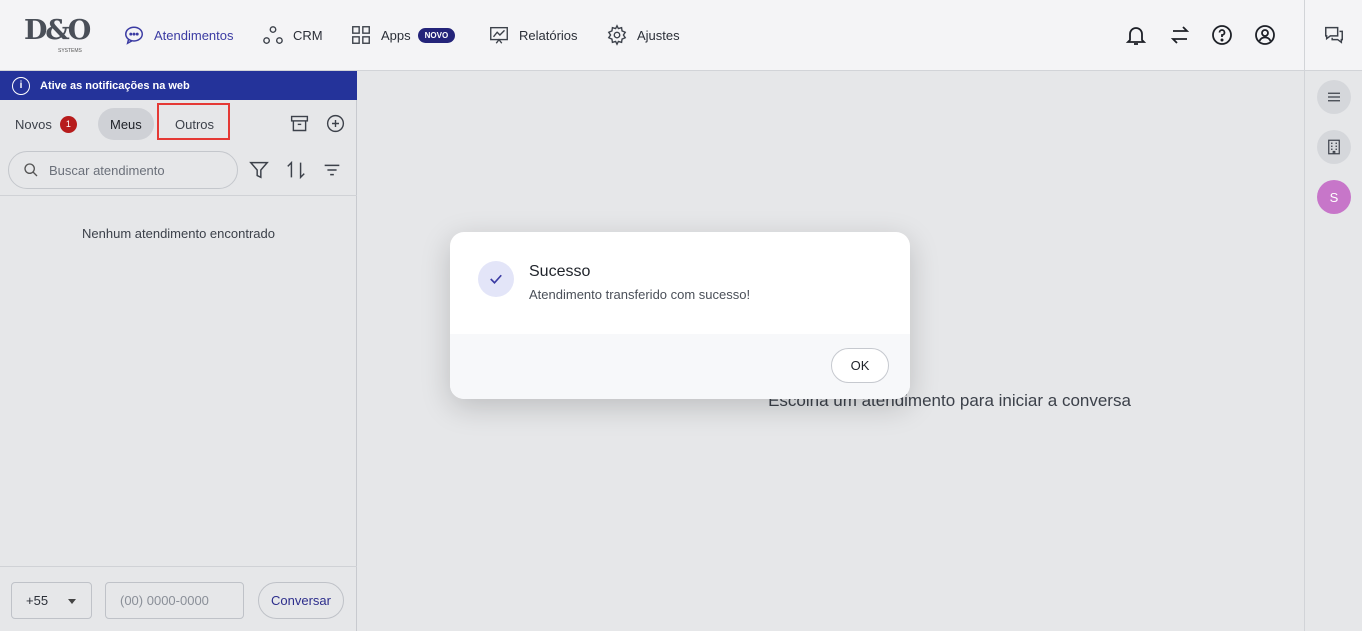  Describe the element at coordinates (70, 51) in the screenshot. I see `logo-subtext: SYSTEMS` at that location.